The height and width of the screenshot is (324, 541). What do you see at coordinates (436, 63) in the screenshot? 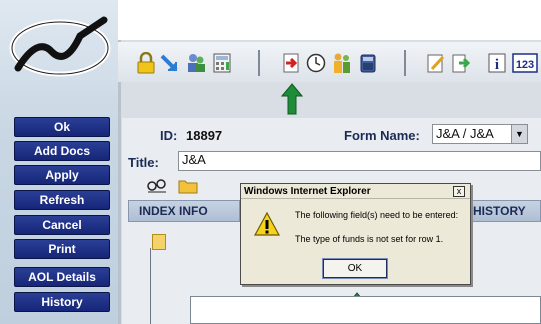
I see `edit-doc-icon` at bounding box center [436, 63].